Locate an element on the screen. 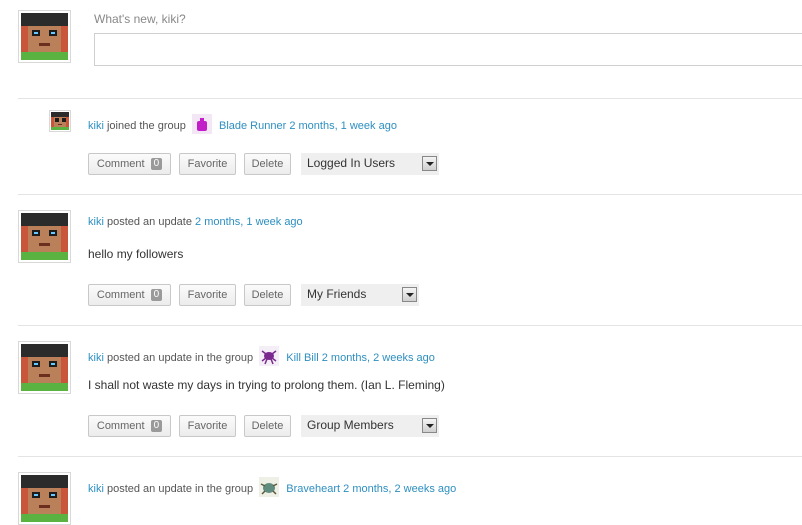  purple-bug-icon is located at coordinates (269, 356).